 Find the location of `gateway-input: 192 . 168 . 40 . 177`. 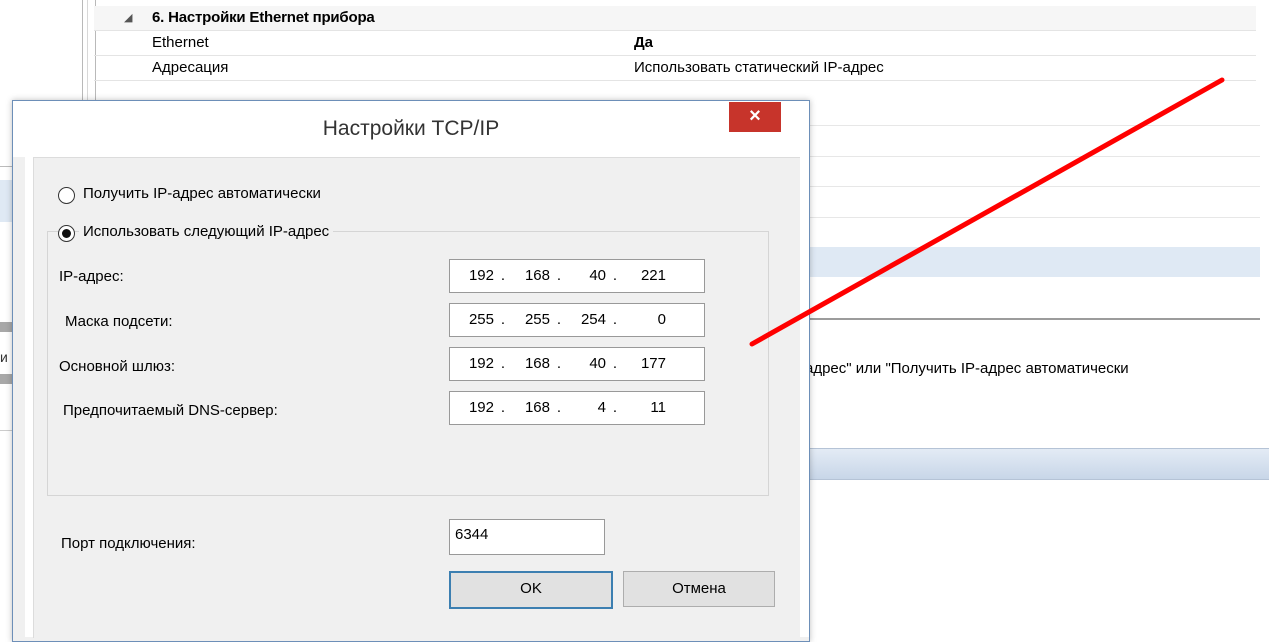

gateway-input: 192 . 168 . 40 . 177 is located at coordinates (577, 364).